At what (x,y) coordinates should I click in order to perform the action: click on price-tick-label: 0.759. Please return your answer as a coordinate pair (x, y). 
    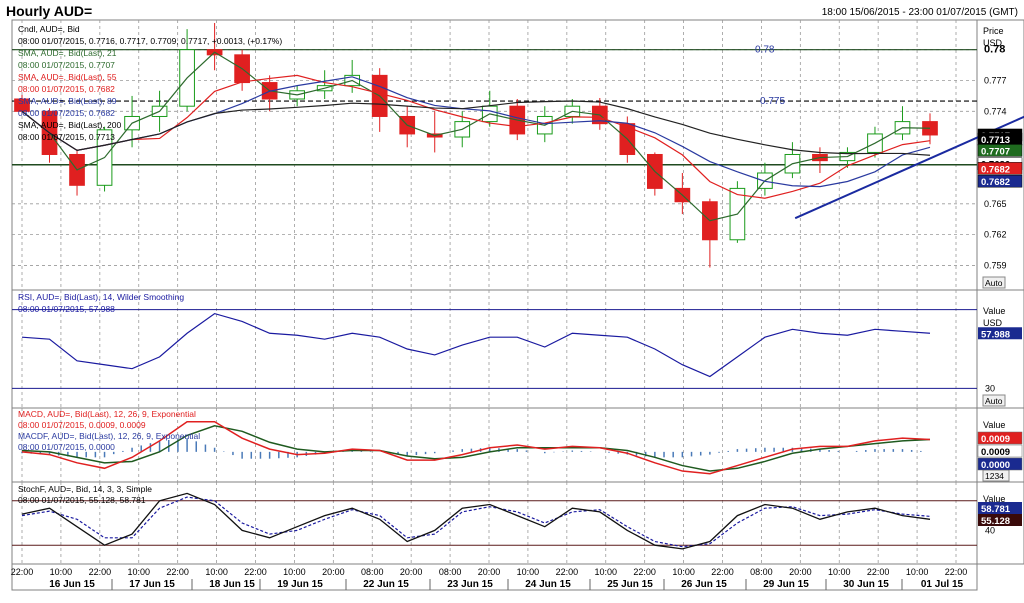
    Looking at the image, I should click on (995, 265).